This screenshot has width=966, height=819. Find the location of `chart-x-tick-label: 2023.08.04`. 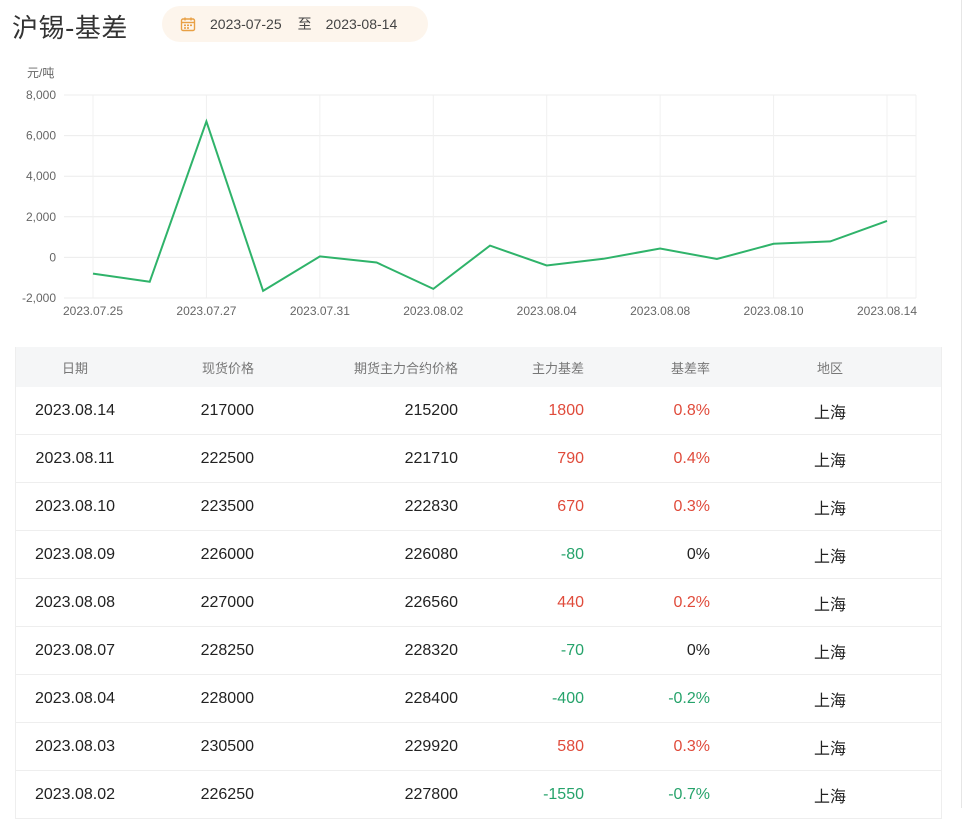

chart-x-tick-label: 2023.08.04 is located at coordinates (547, 311).